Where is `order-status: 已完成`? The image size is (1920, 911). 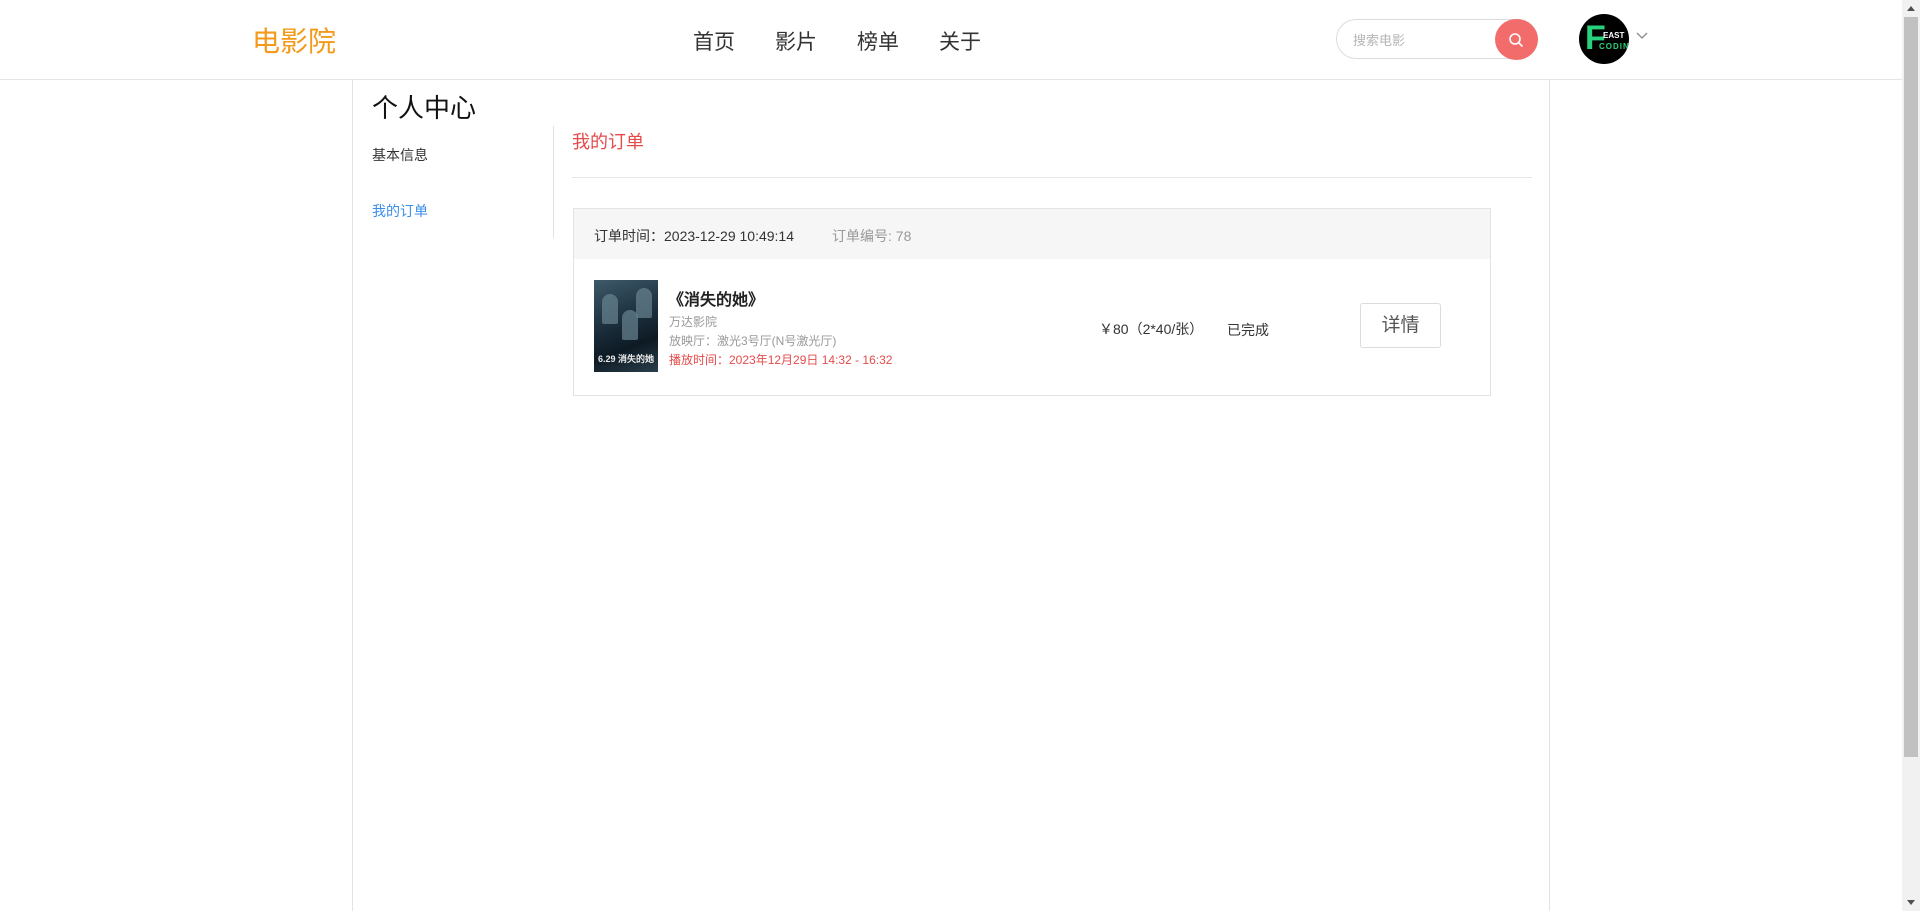 order-status: 已完成 is located at coordinates (1248, 330).